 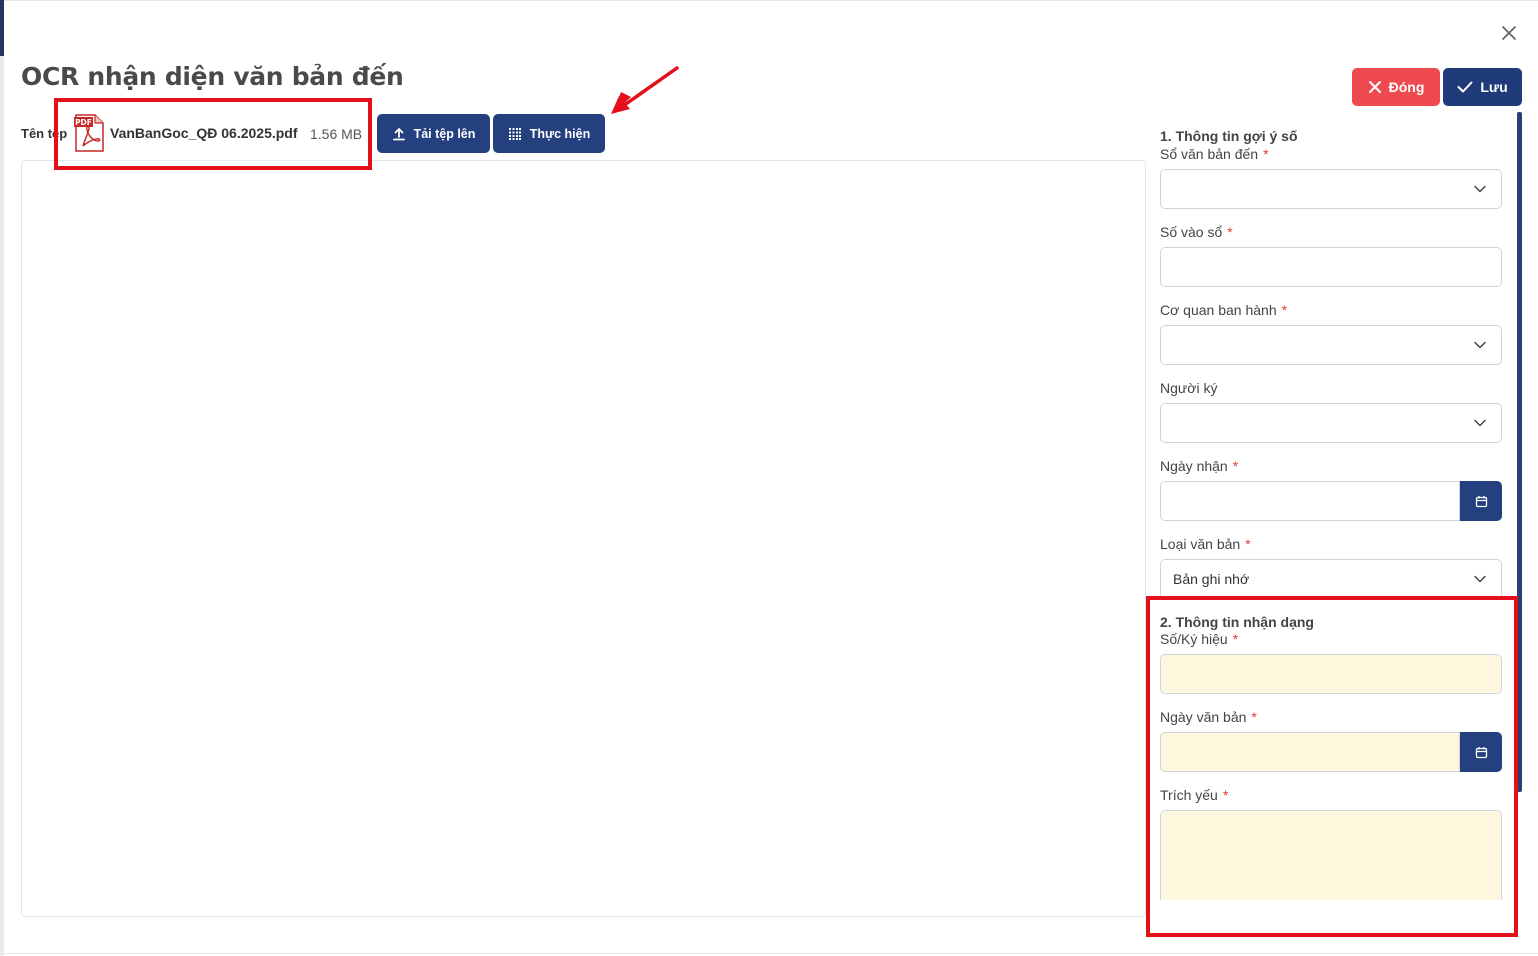 I want to click on select-value: Bản ghi nhớ, so click(x=1211, y=579).